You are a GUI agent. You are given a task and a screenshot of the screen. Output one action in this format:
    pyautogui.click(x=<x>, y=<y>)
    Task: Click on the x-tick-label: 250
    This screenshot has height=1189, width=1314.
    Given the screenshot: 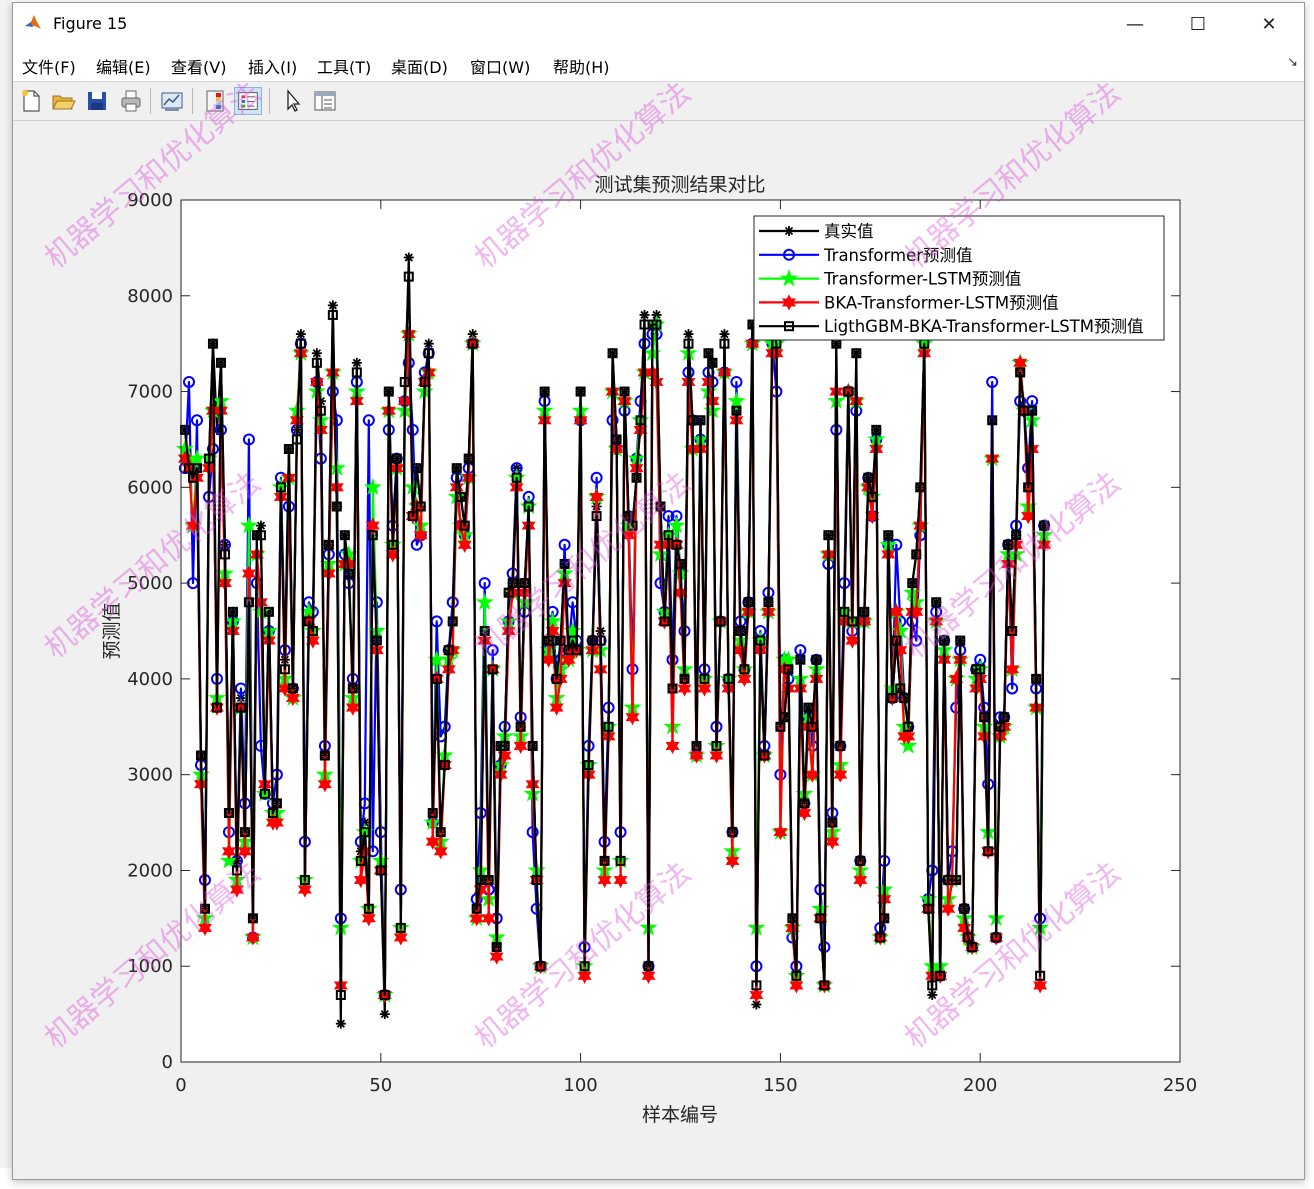 What is the action you would take?
    pyautogui.click(x=1180, y=1085)
    